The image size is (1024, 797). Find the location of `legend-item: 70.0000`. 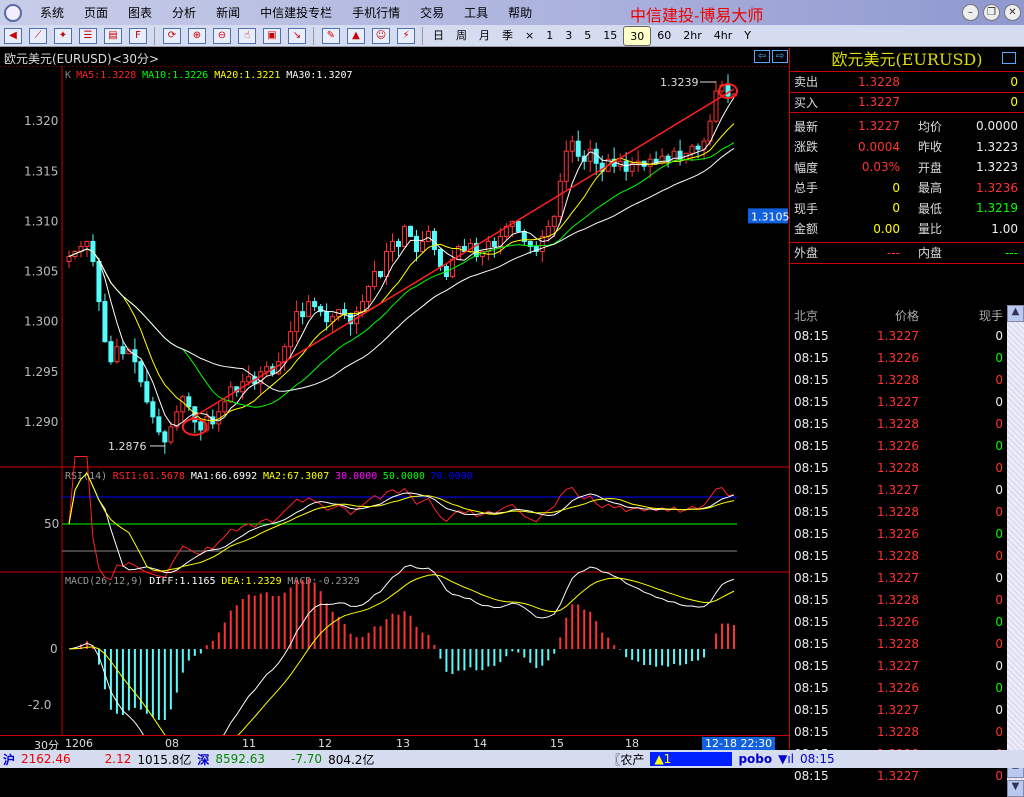

legend-item: 70.0000 is located at coordinates (452, 476).